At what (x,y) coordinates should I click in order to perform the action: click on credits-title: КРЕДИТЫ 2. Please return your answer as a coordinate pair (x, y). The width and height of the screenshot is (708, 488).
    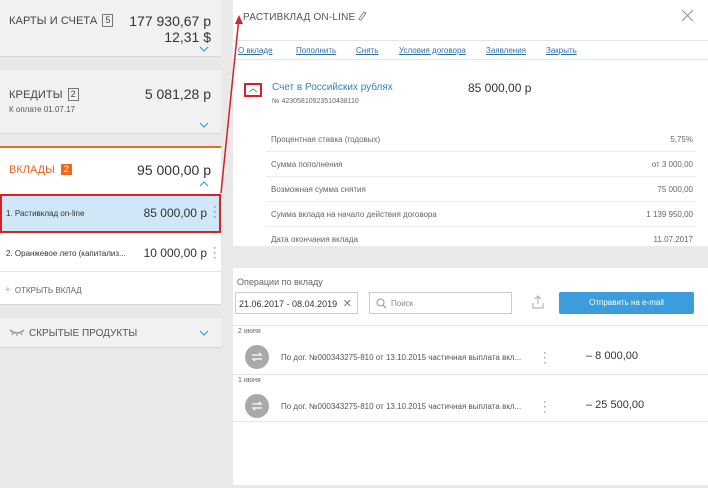
    Looking at the image, I should click on (44, 94).